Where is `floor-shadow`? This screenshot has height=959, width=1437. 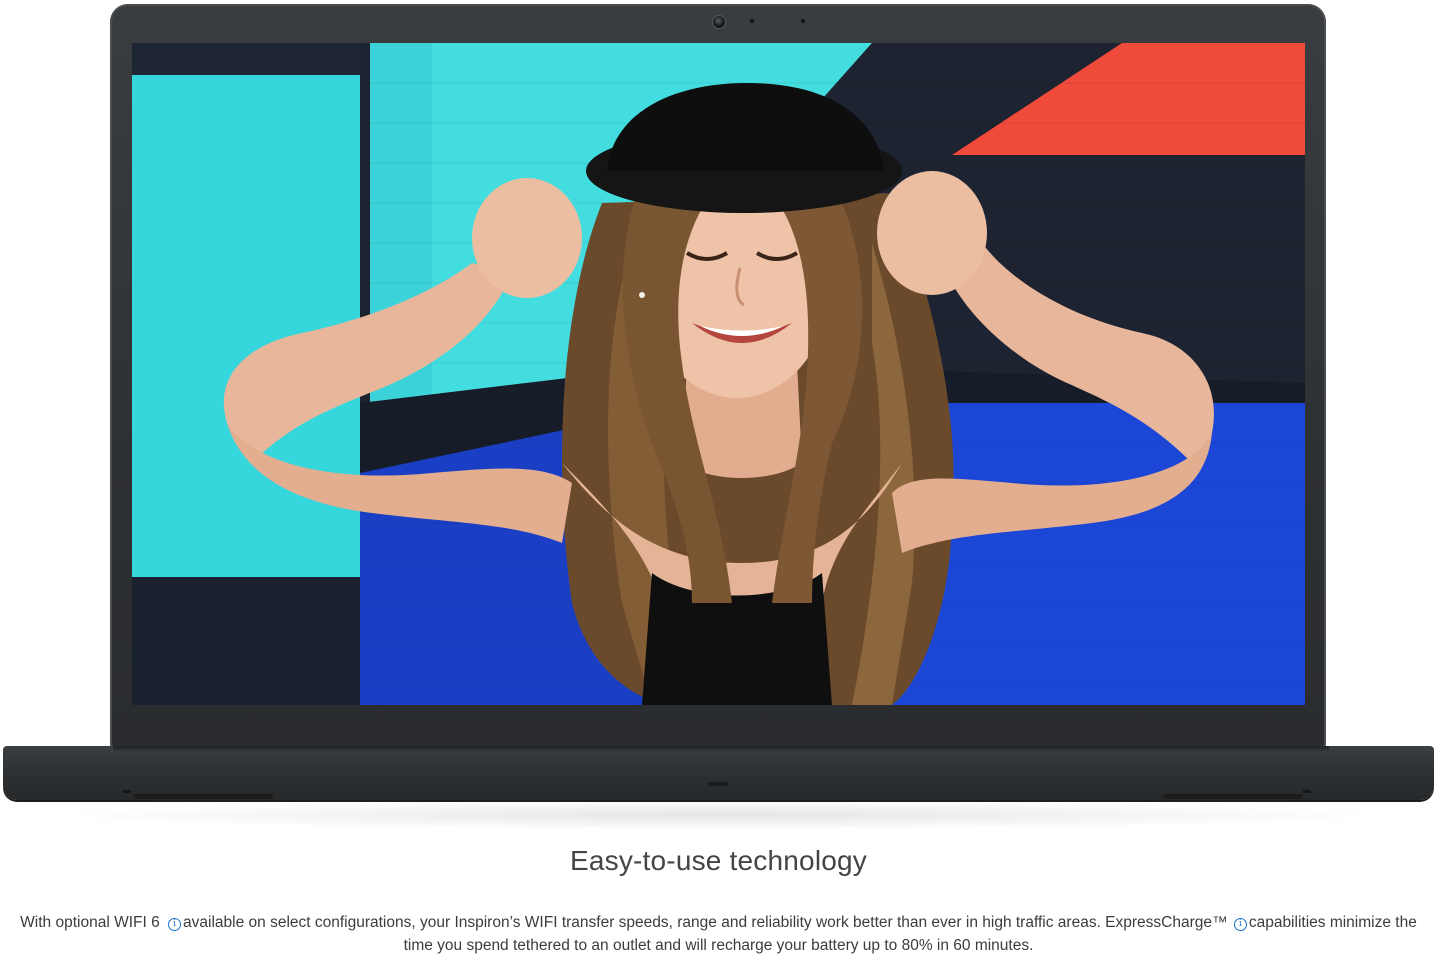
floor-shadow is located at coordinates (720, 815).